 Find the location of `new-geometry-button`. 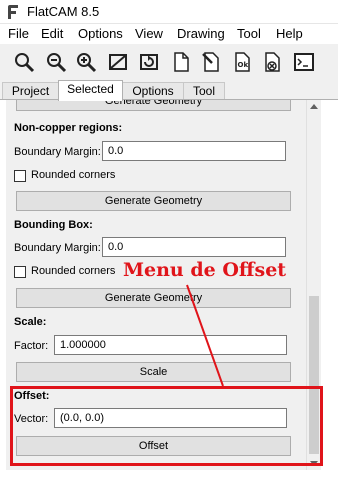

new-geometry-button is located at coordinates (181, 62).